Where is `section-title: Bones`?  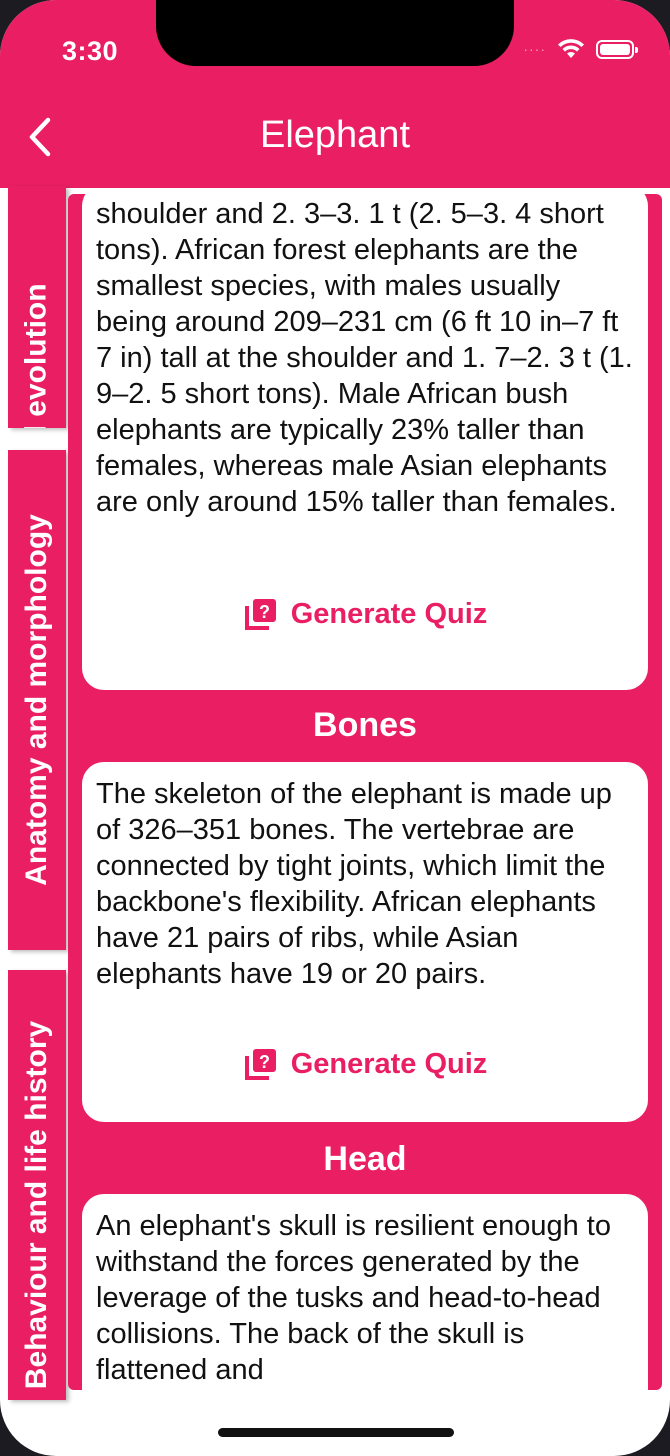 section-title: Bones is located at coordinates (365, 725).